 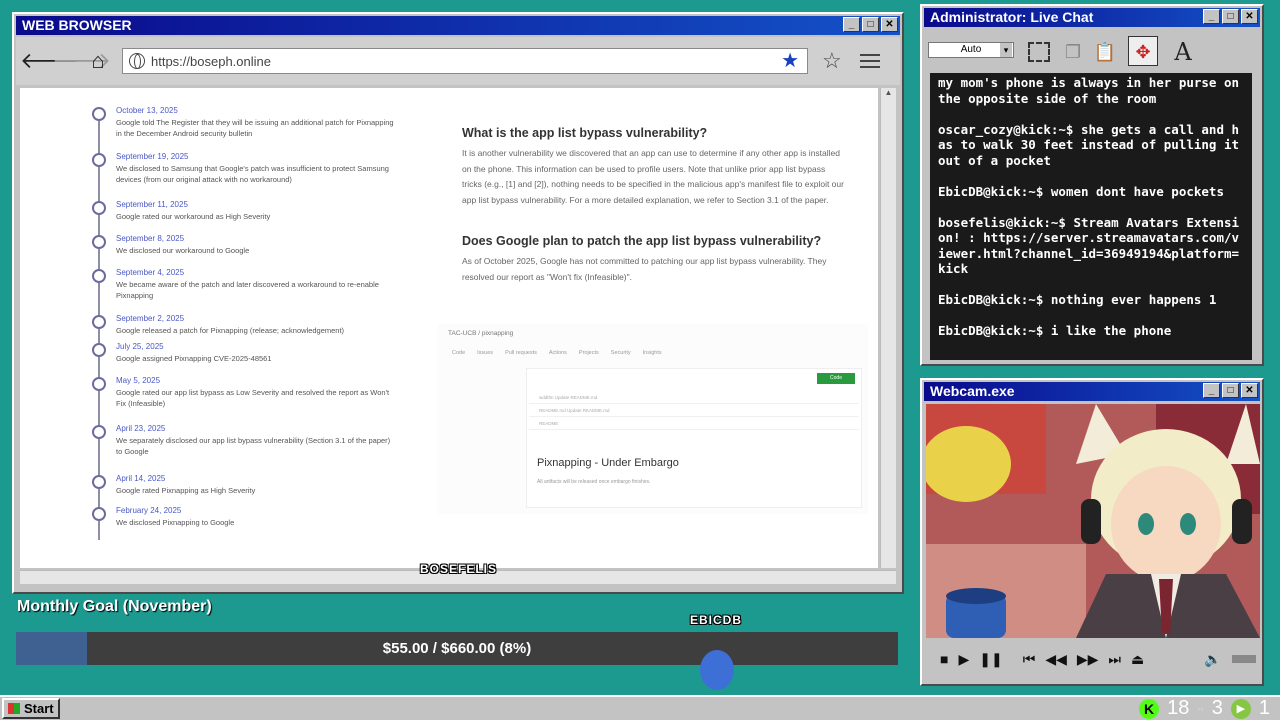 What do you see at coordinates (458, 25) in the screenshot?
I see `browser-titlebar: WEB BROWSER _ □ ✕` at bounding box center [458, 25].